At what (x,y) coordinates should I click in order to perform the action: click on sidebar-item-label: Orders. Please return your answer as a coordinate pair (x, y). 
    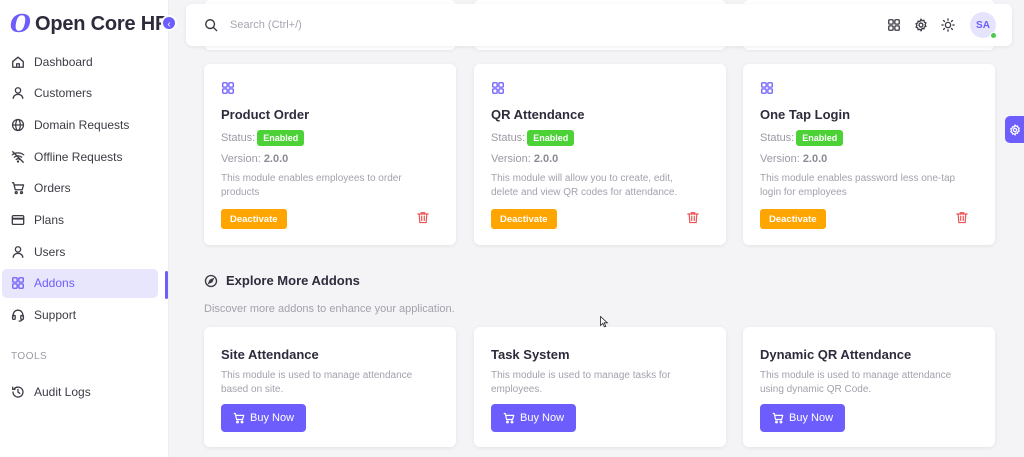
    Looking at the image, I should click on (52, 188).